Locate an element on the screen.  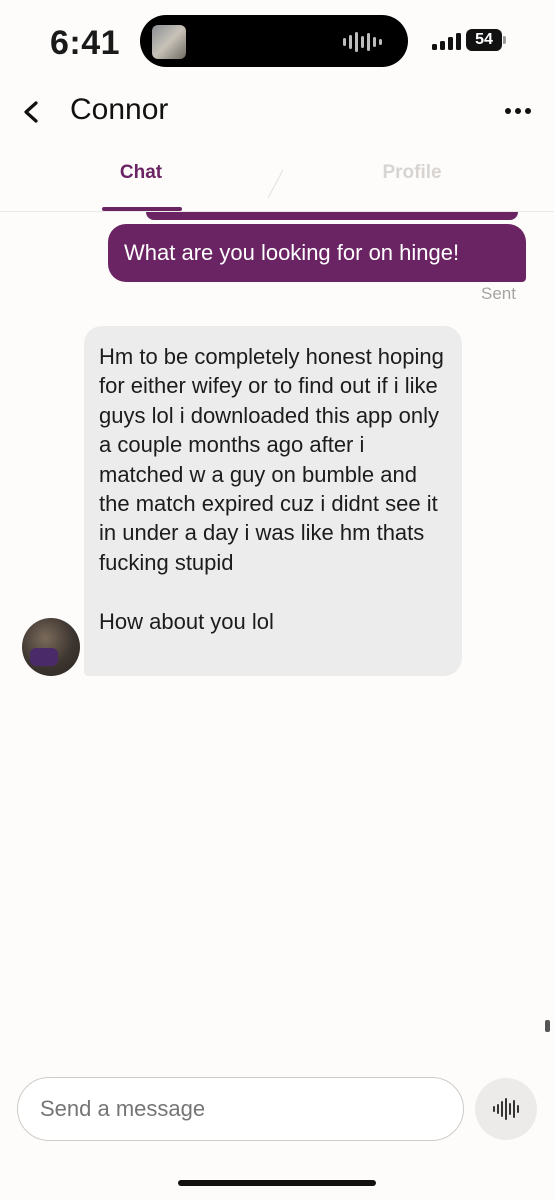
tab-bar: Chat Profile is located at coordinates (277, 181).